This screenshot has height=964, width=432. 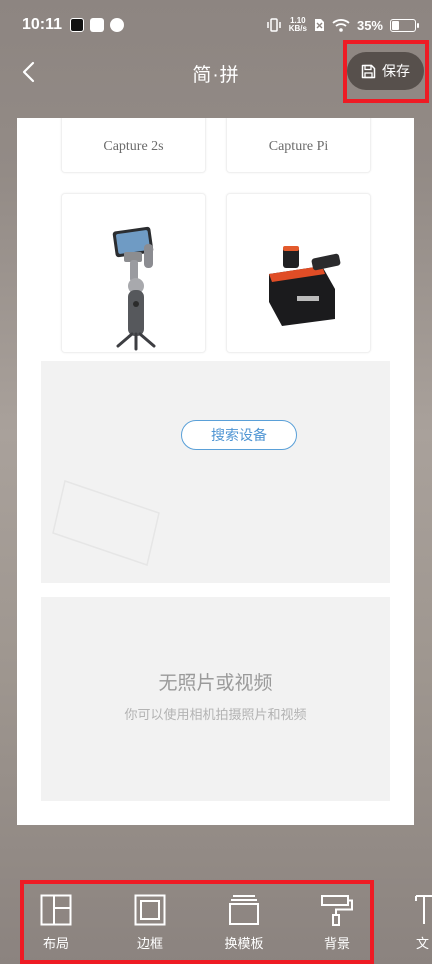 I want to click on toolbar-text-label: 文, so click(x=423, y=943).